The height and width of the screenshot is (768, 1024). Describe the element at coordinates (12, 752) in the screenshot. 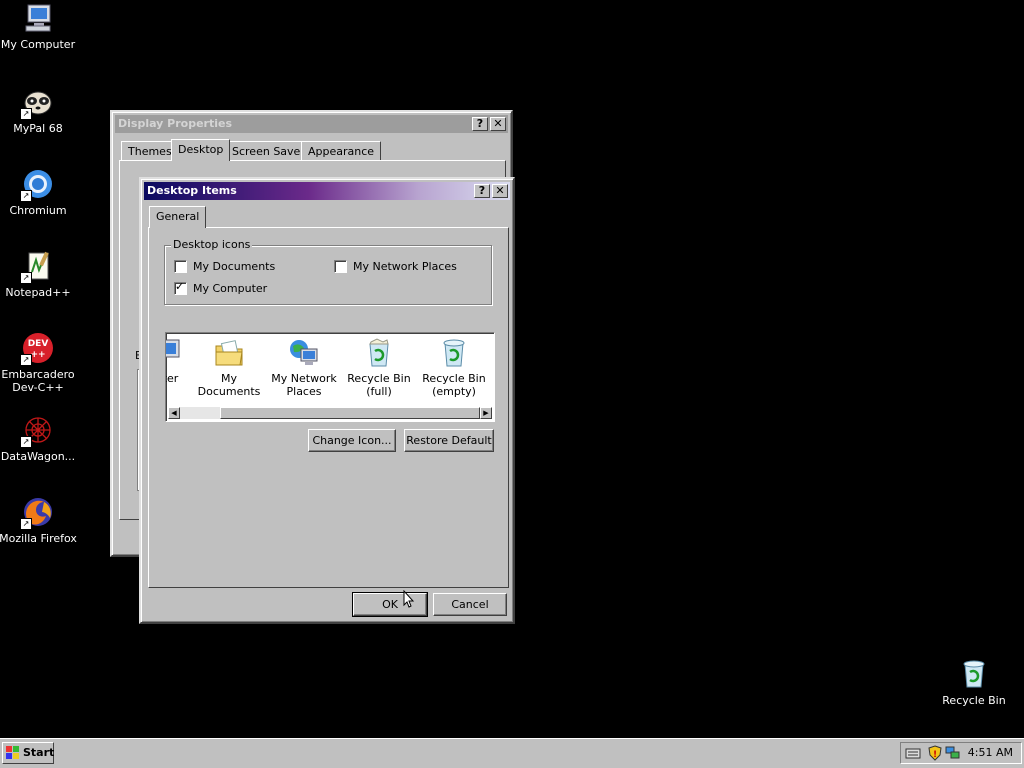

I see `windows-logo-icon` at that location.